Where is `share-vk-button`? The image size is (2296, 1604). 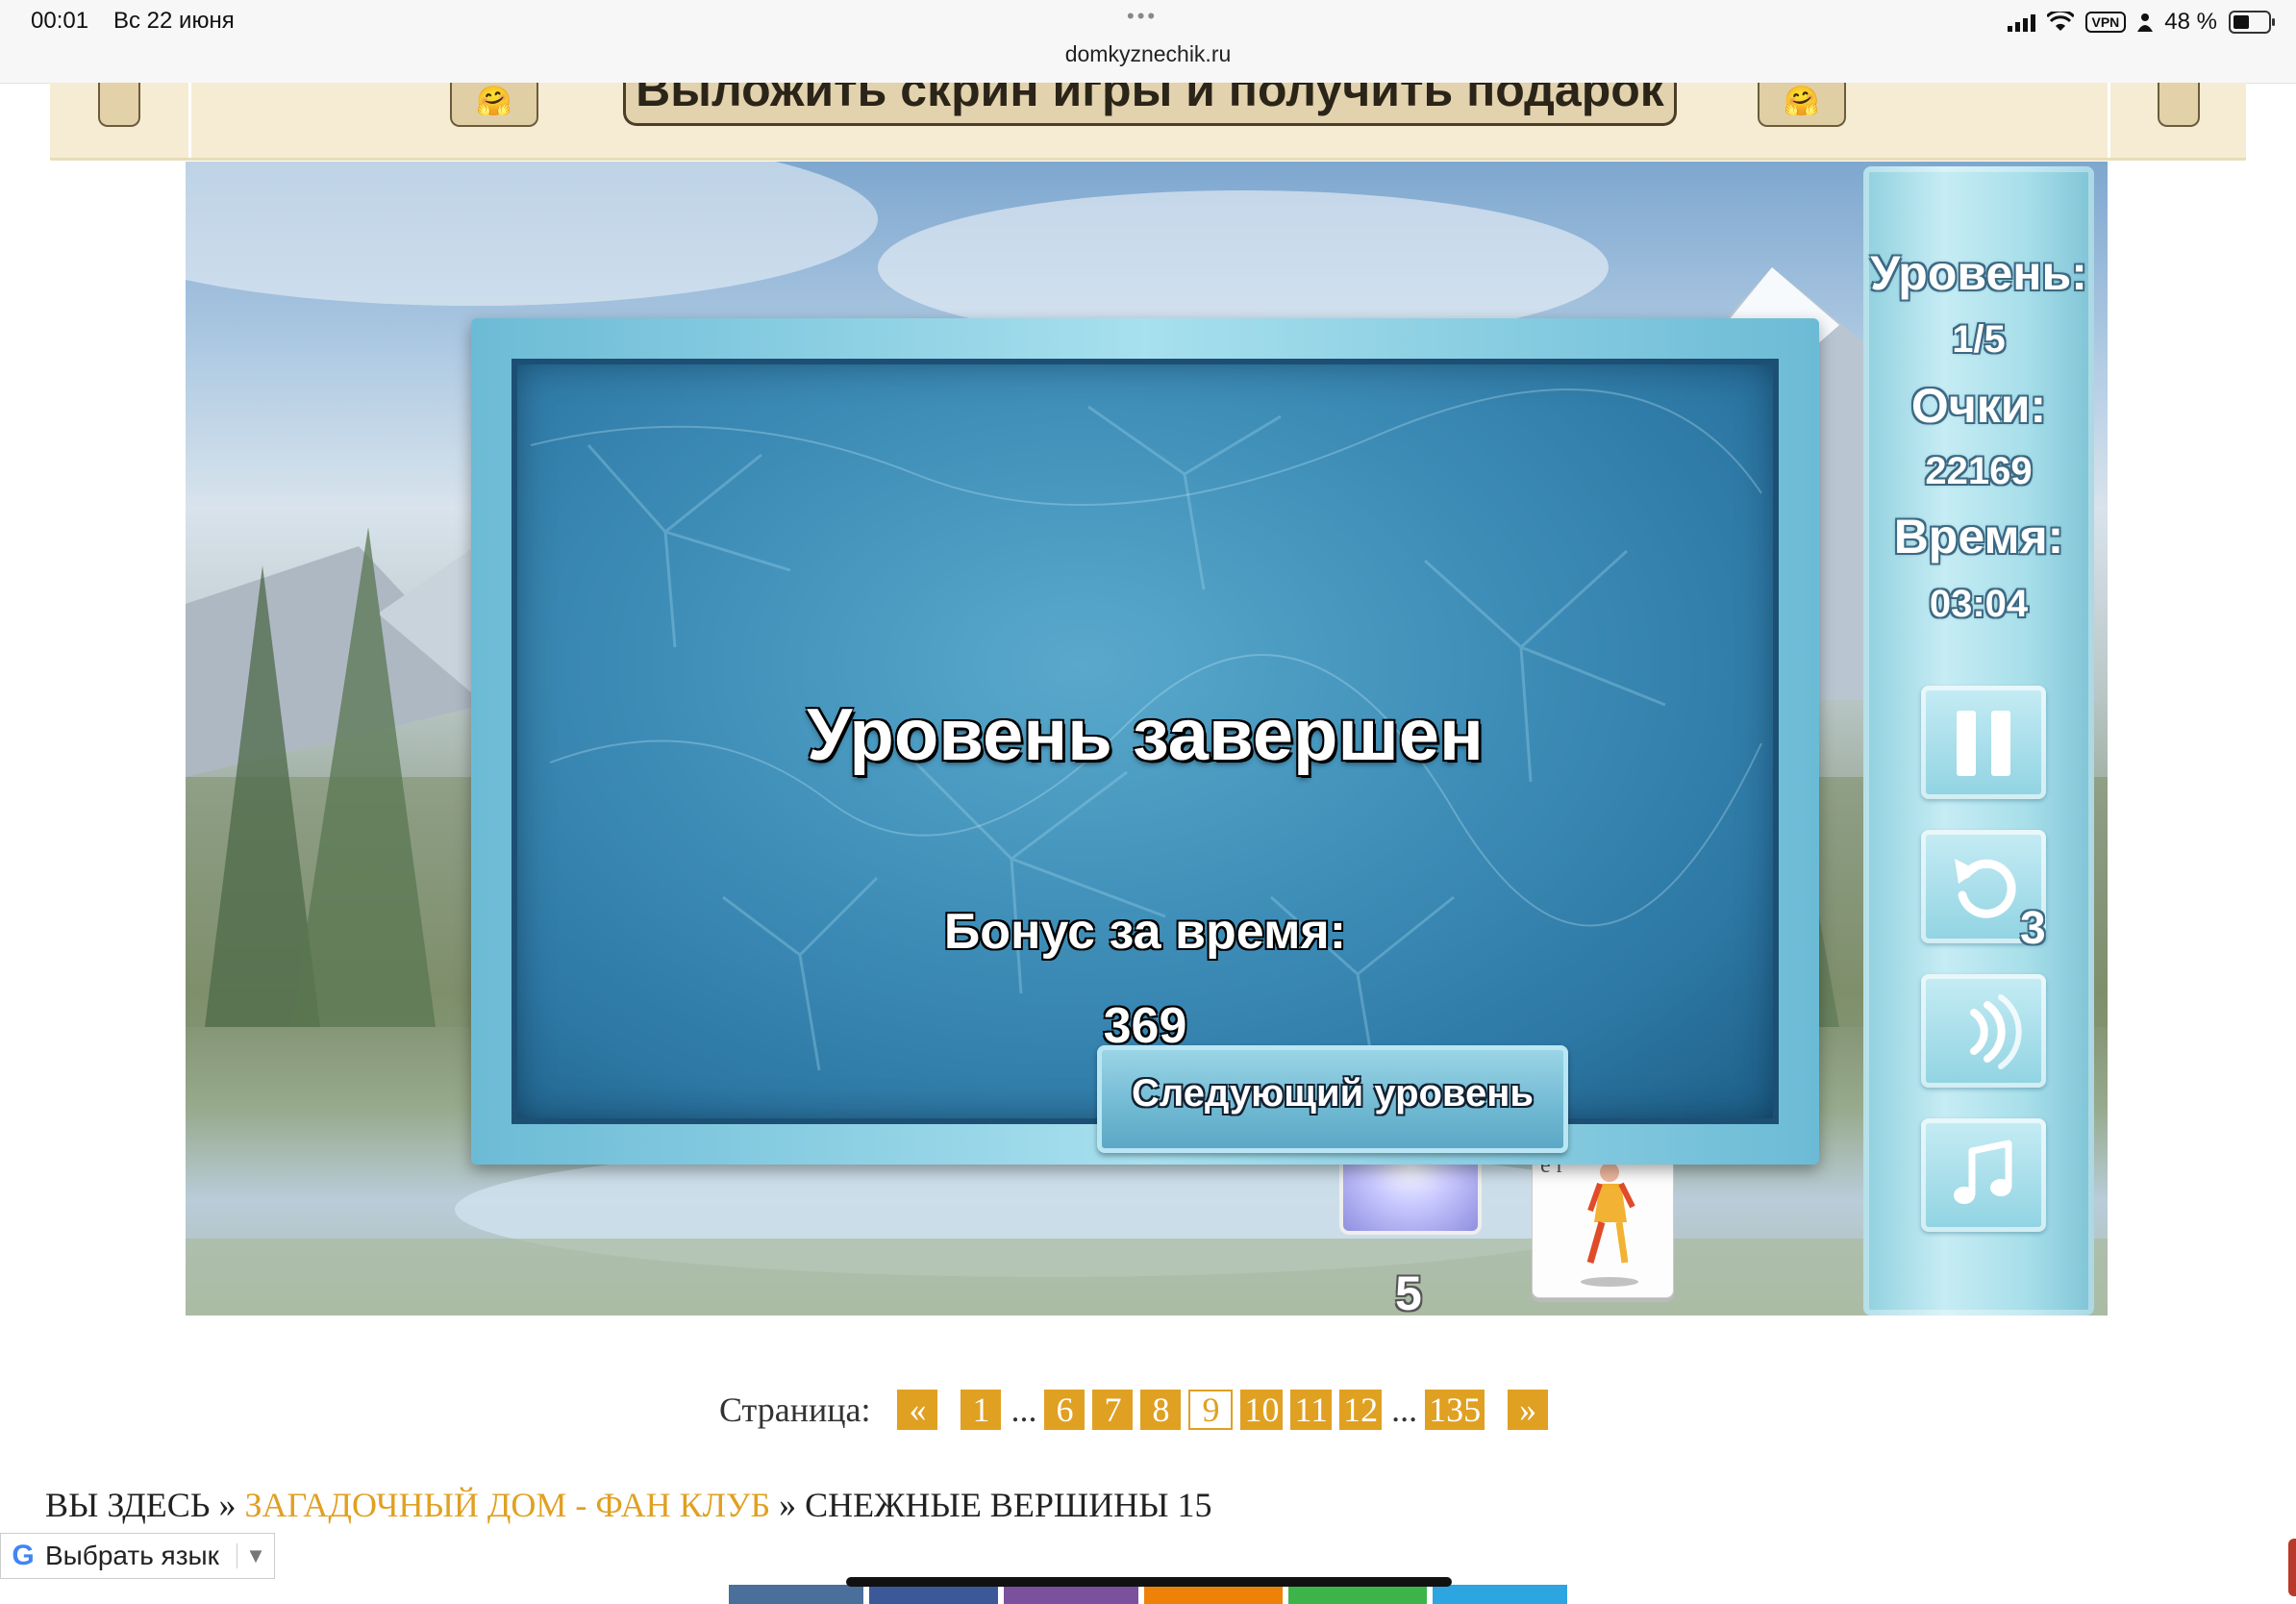 share-vk-button is located at coordinates (796, 1594).